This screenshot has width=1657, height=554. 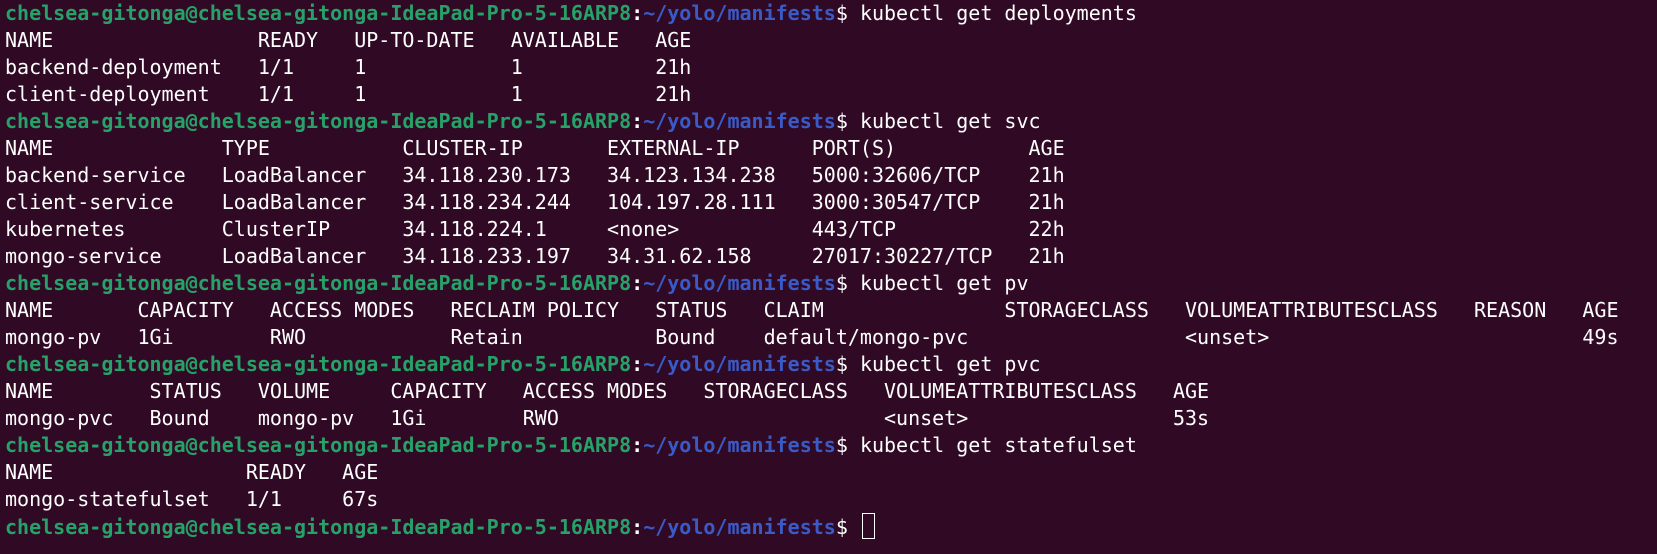 I want to click on command-text: kubectl get pv, so click(x=944, y=283).